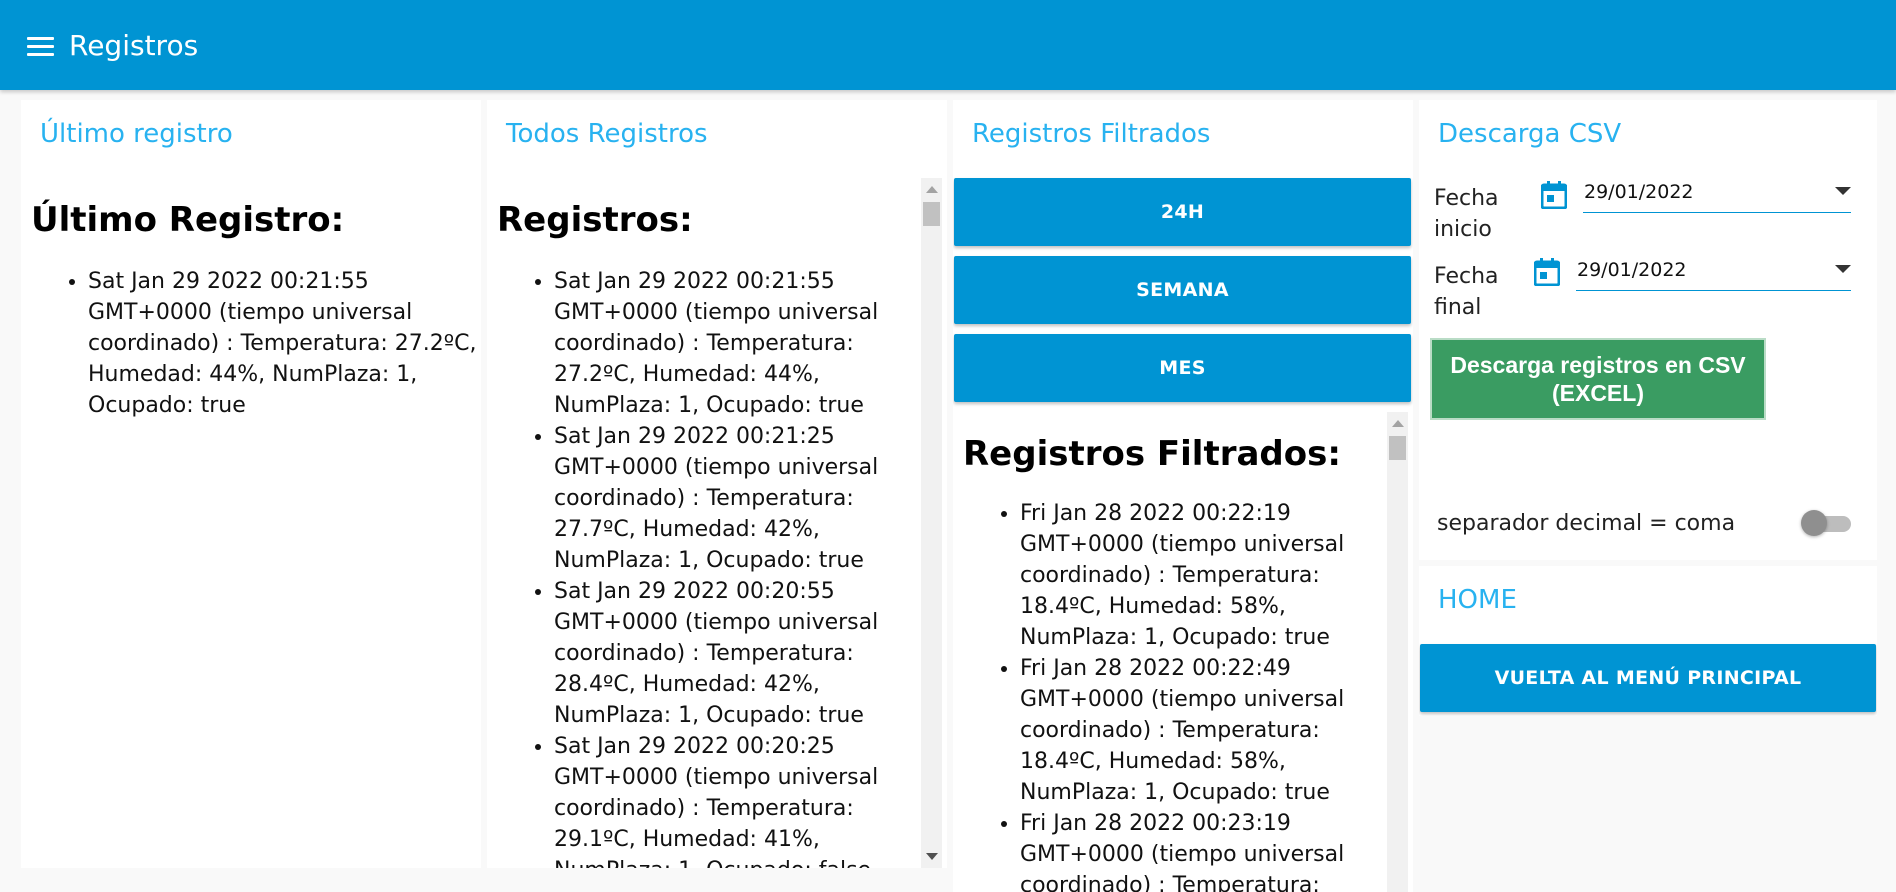 The image size is (1896, 892). I want to click on decimal-separator-toggle, so click(1826, 523).